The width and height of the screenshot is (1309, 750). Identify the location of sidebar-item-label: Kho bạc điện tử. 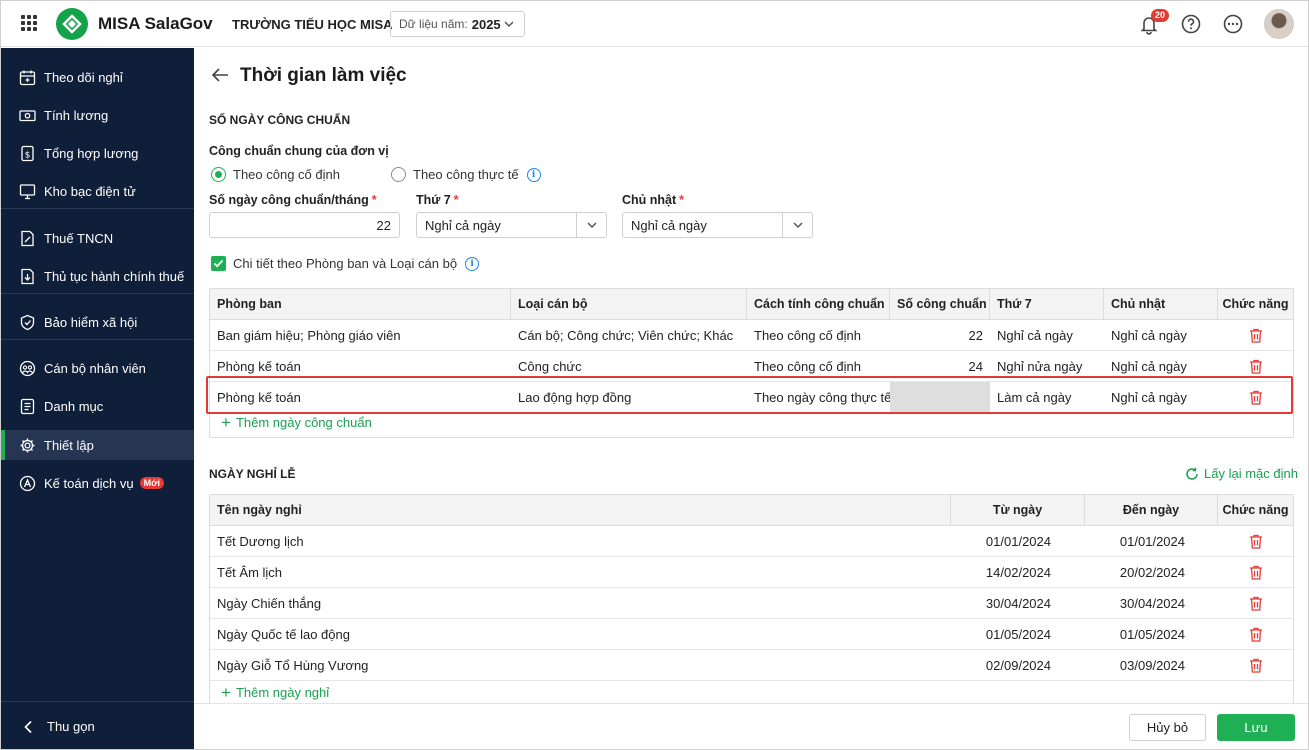
(90, 191).